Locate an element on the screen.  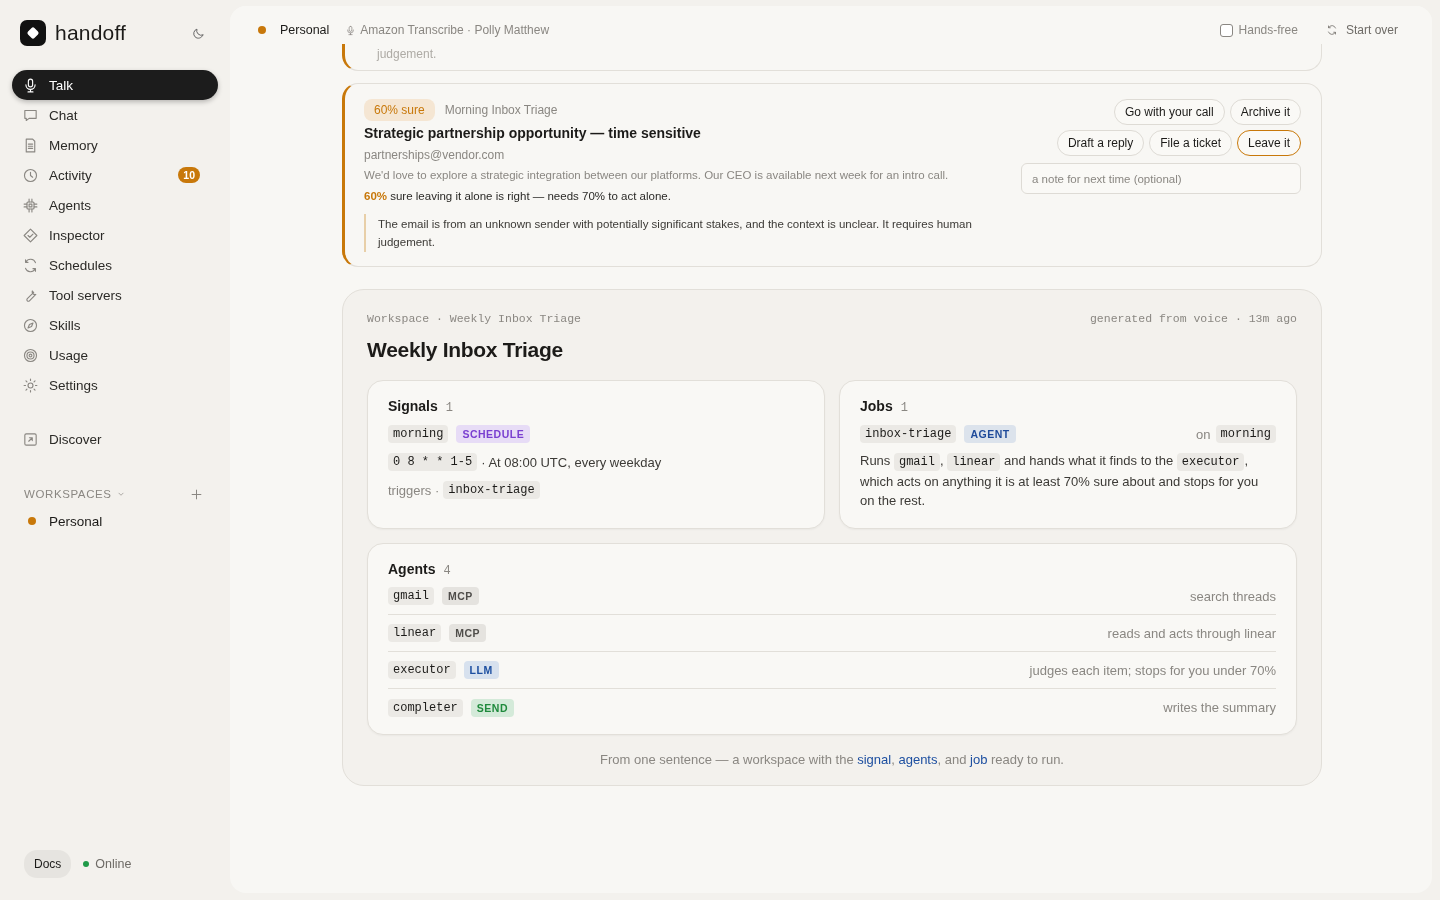
nav-item: Tool servers is located at coordinates (115, 295).